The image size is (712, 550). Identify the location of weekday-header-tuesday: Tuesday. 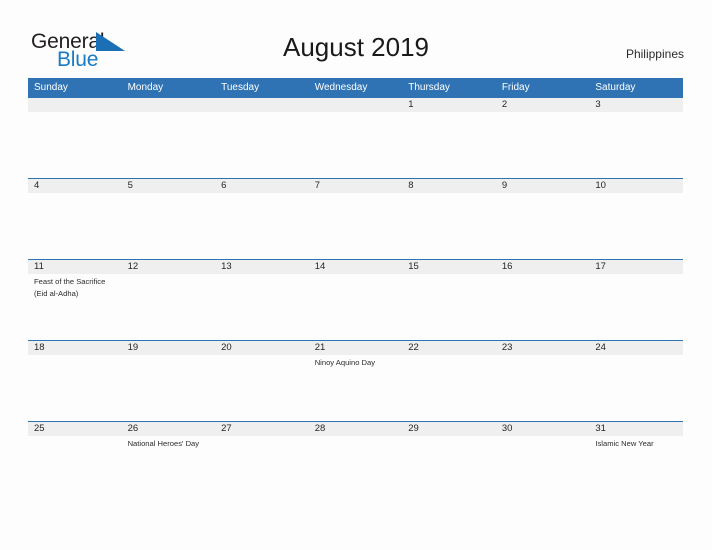
(240, 87).